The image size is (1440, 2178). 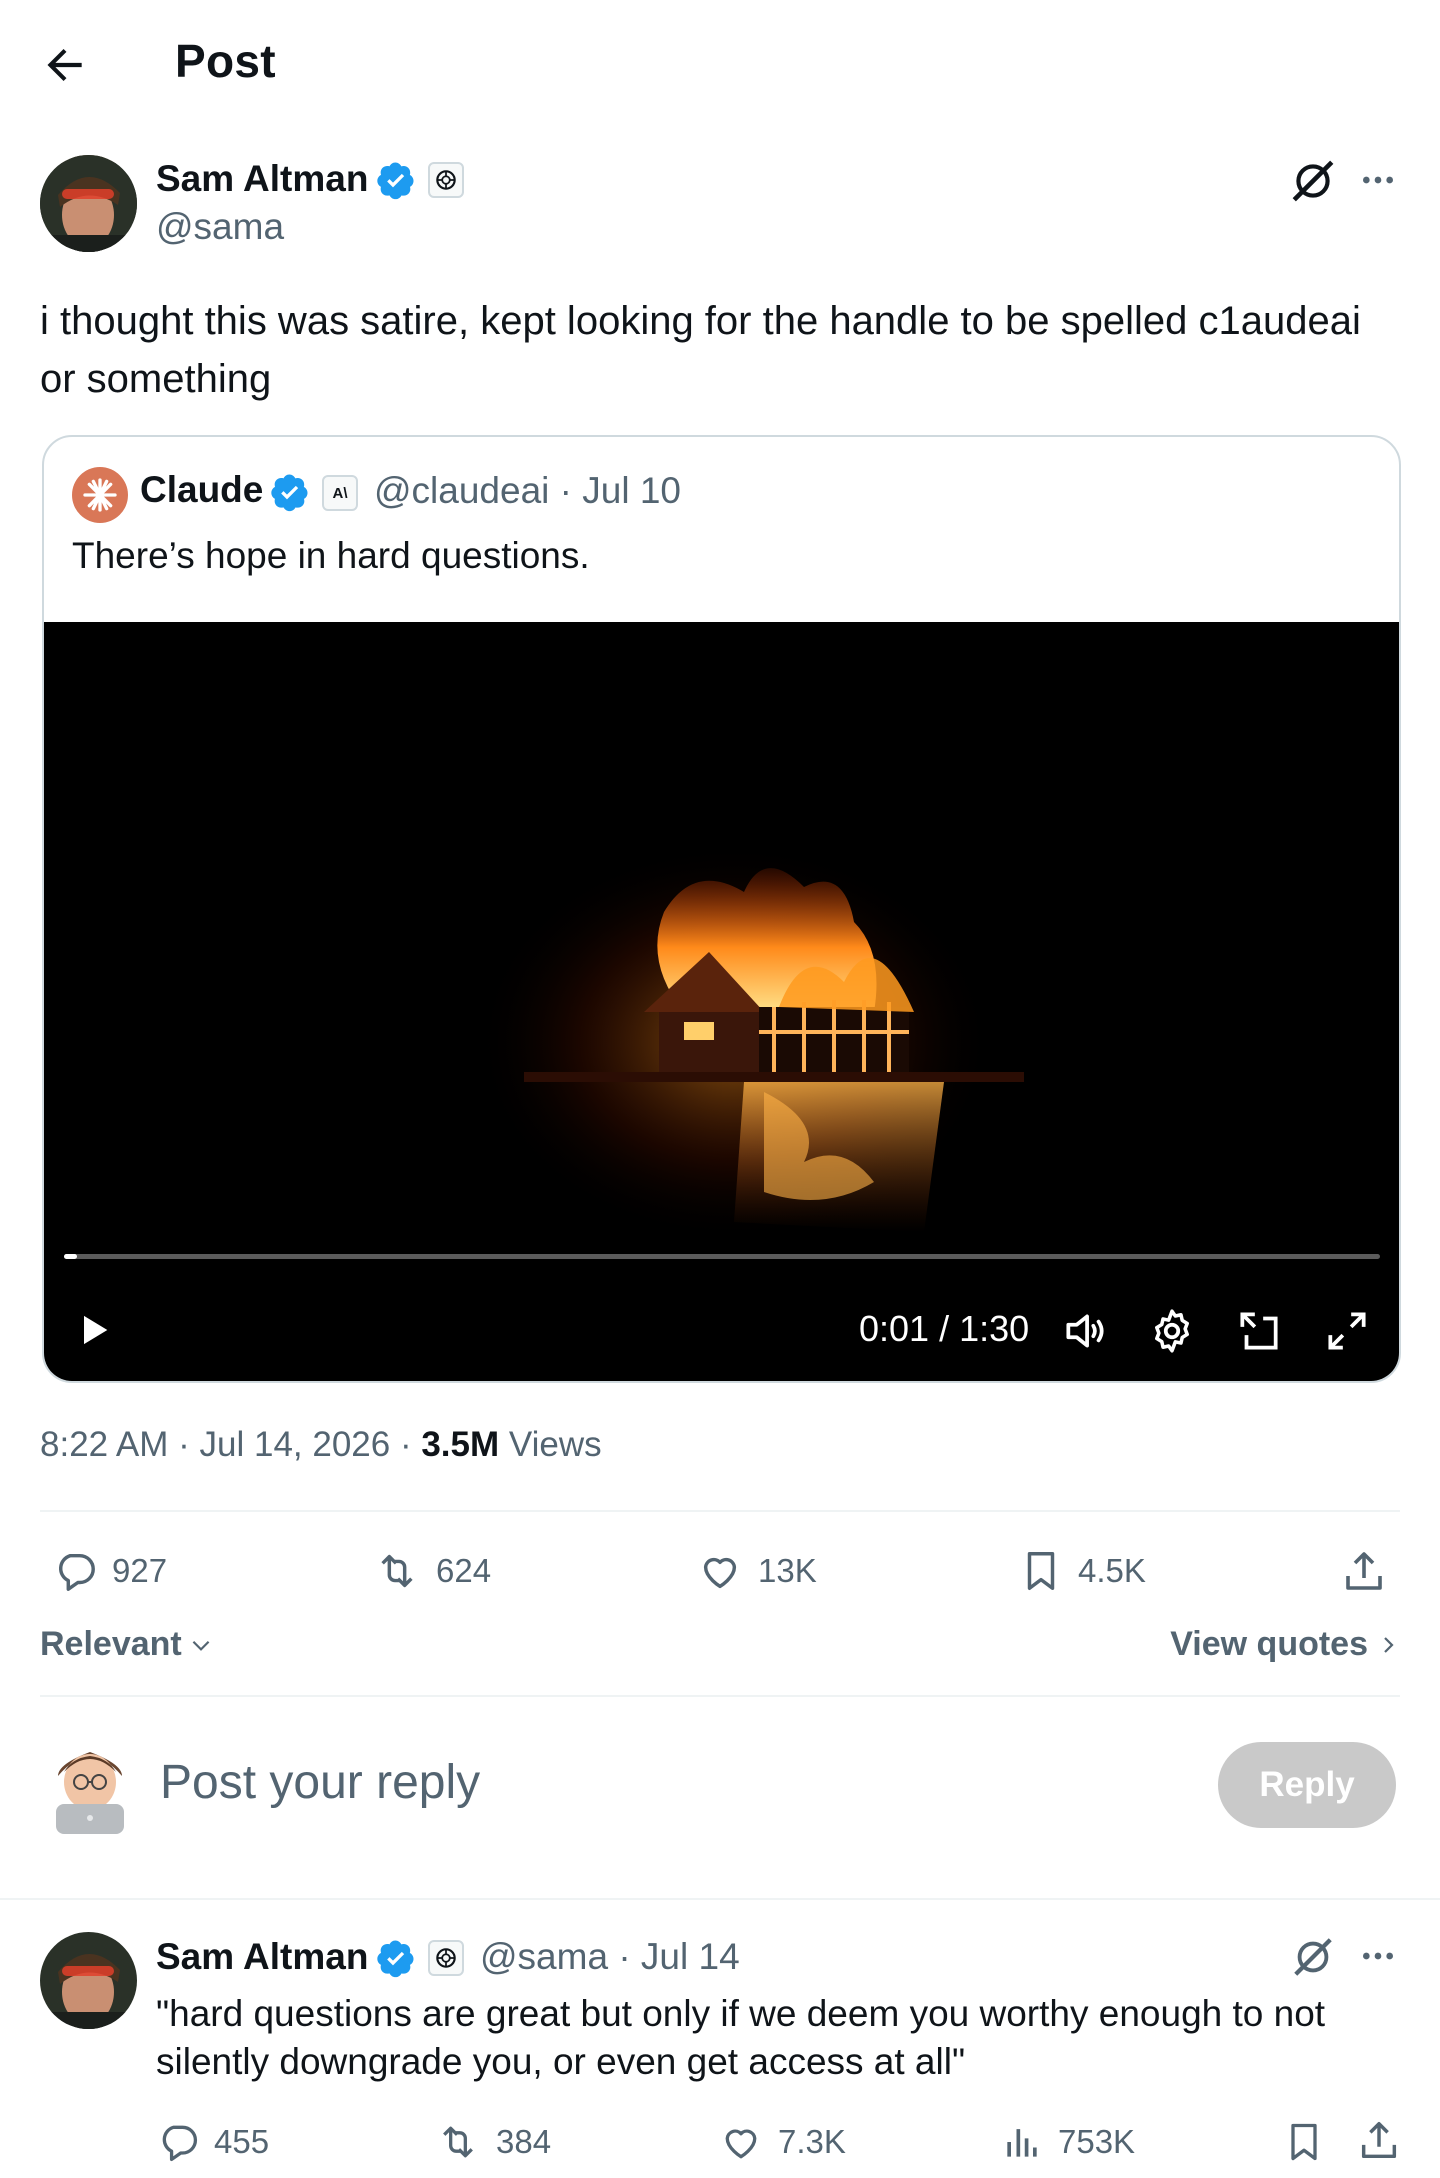 I want to click on reply-repost-count: 384, so click(x=524, y=2141).